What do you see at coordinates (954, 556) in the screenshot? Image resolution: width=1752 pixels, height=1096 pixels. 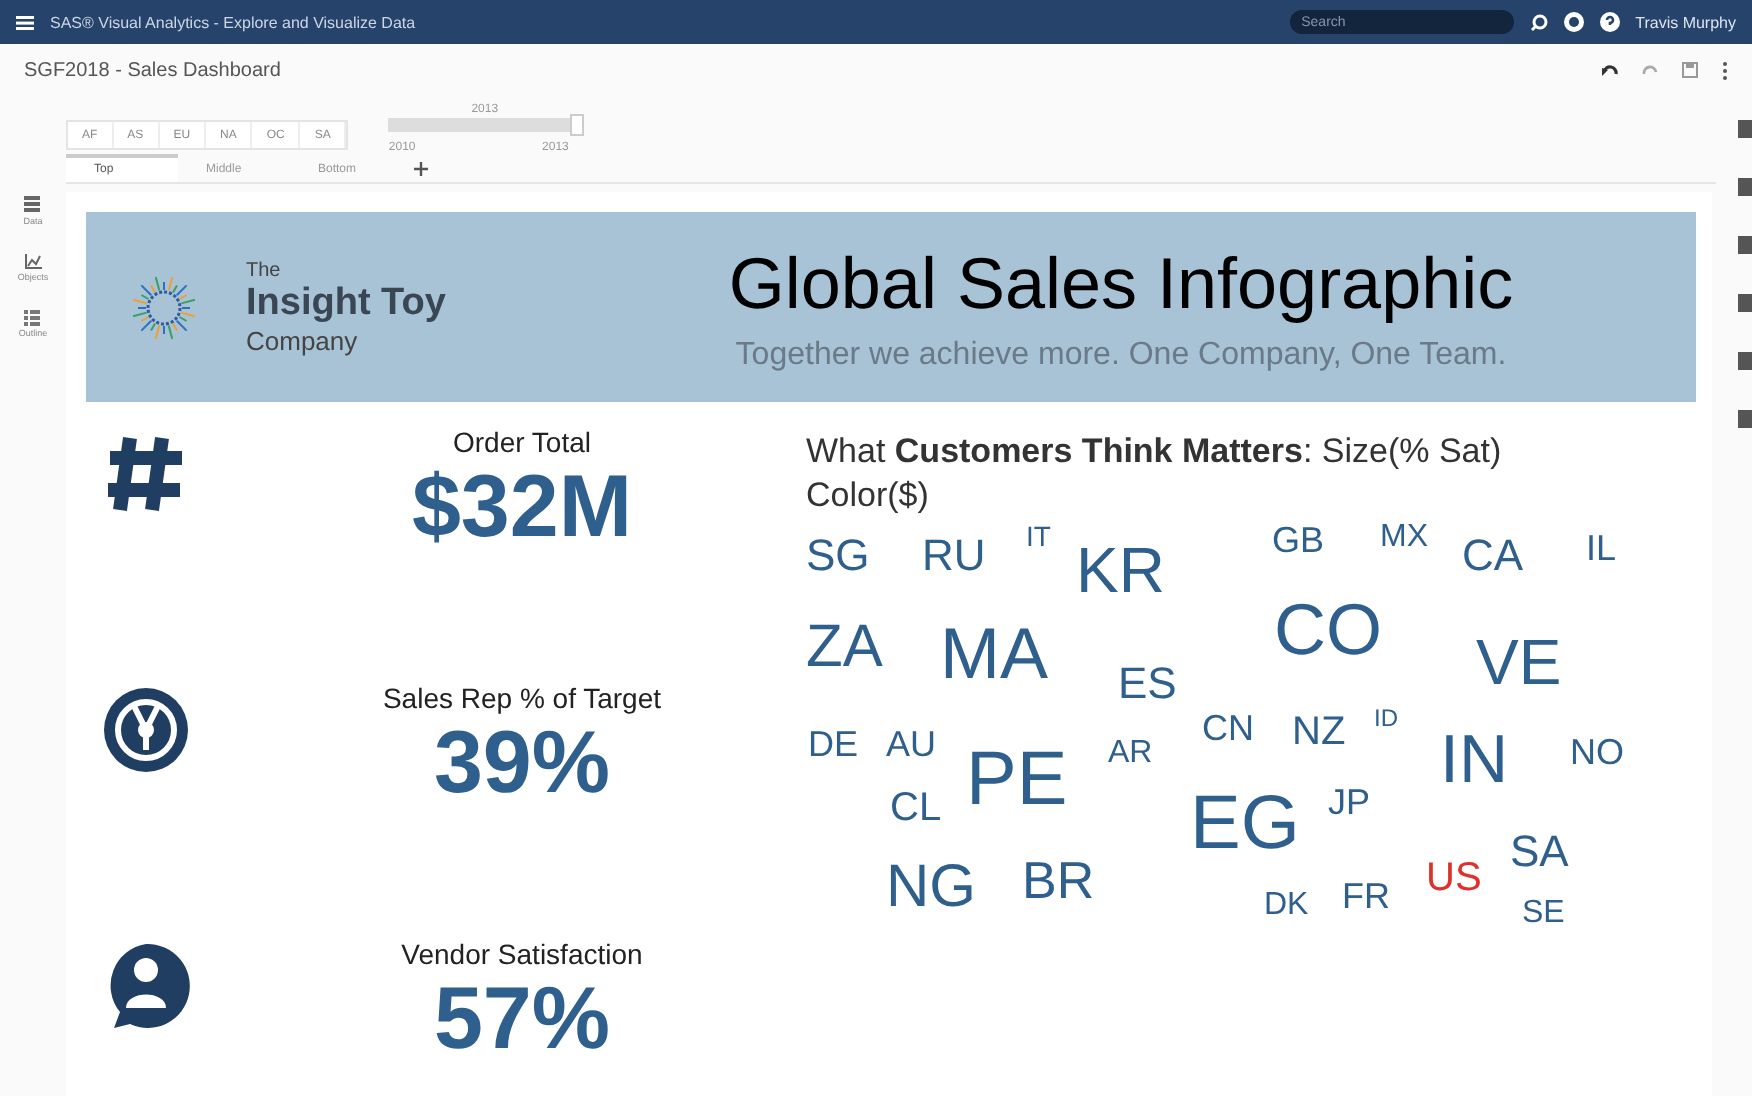 I see `cloud-word: RU` at bounding box center [954, 556].